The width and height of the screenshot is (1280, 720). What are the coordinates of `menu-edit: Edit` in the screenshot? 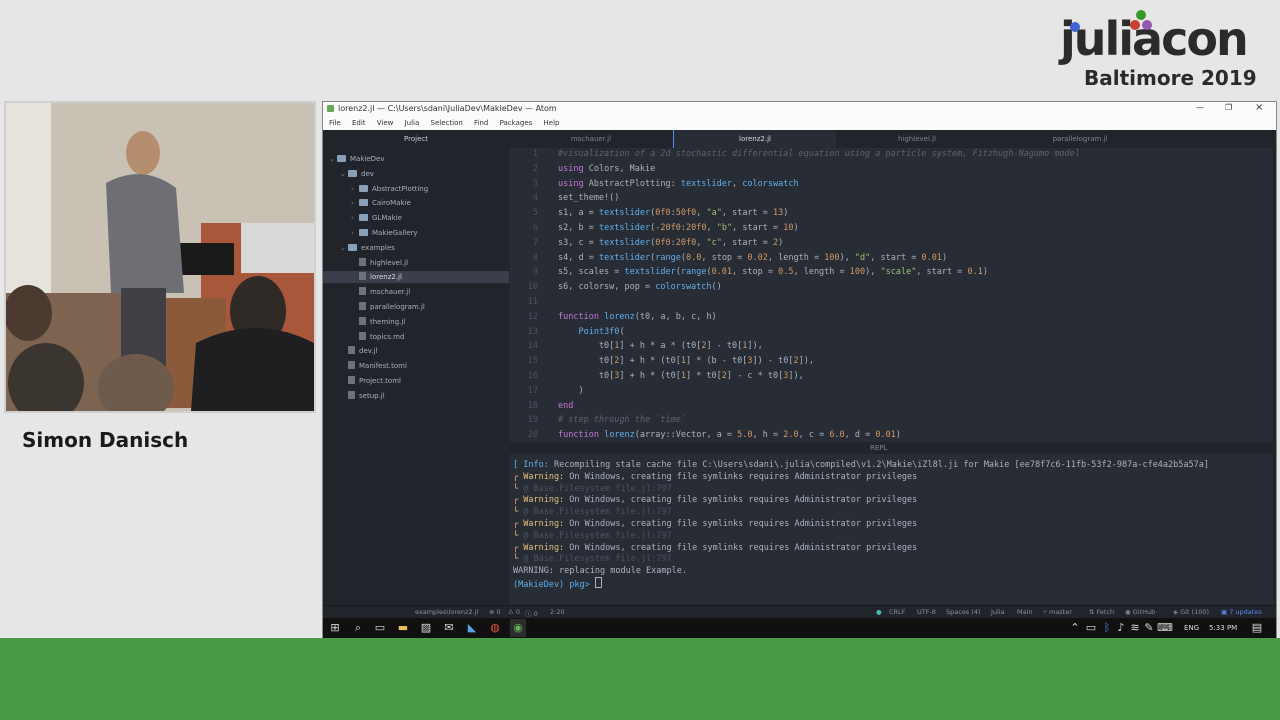 It's located at (359, 123).